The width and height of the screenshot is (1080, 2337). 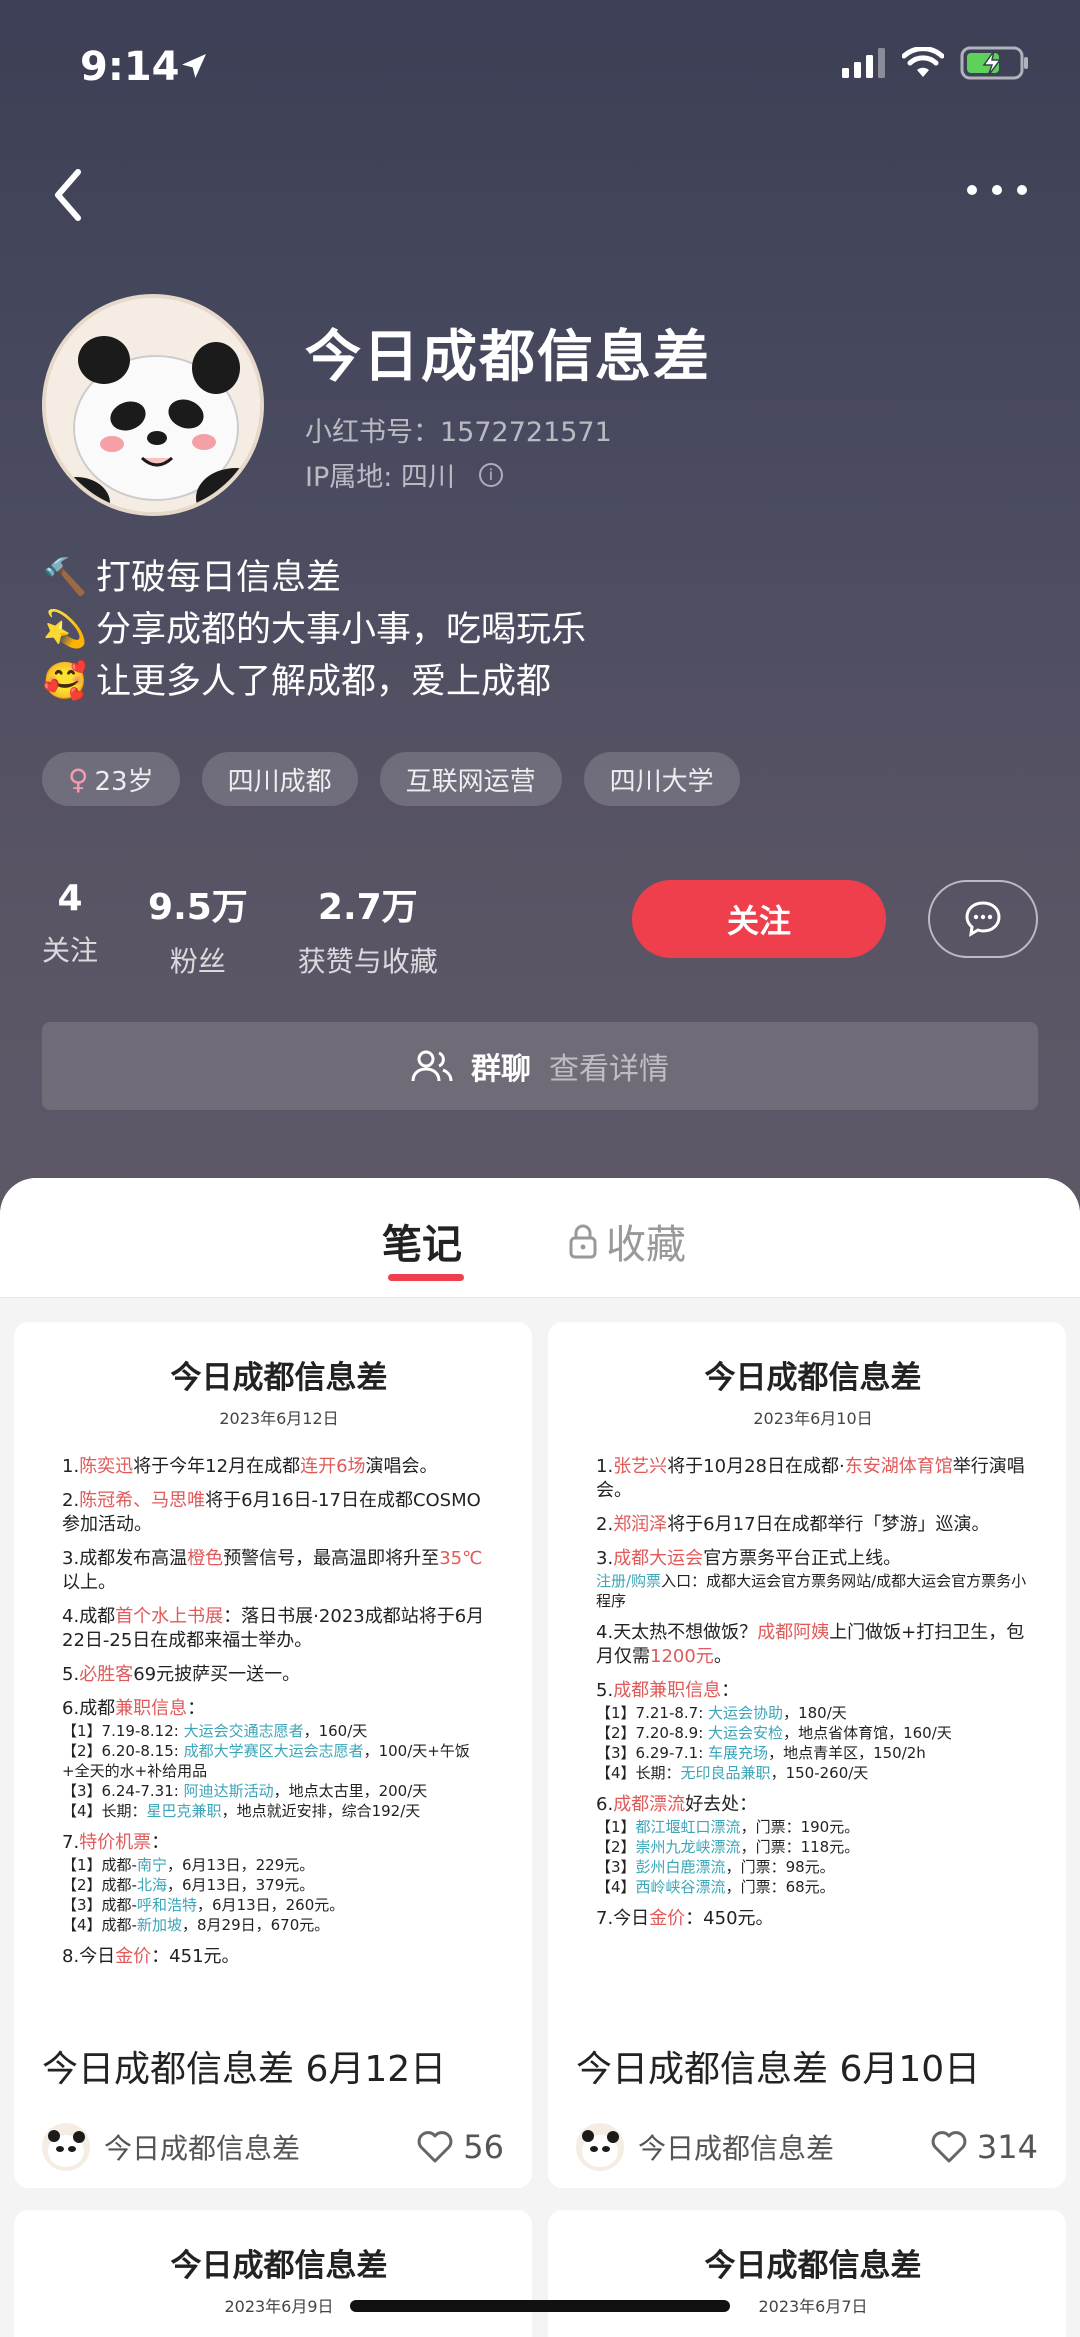 I want to click on poster-sub-item: 【3】6.24-7.31: 阿迪达斯活动，地点太古里，200/天, so click(x=279, y=1791).